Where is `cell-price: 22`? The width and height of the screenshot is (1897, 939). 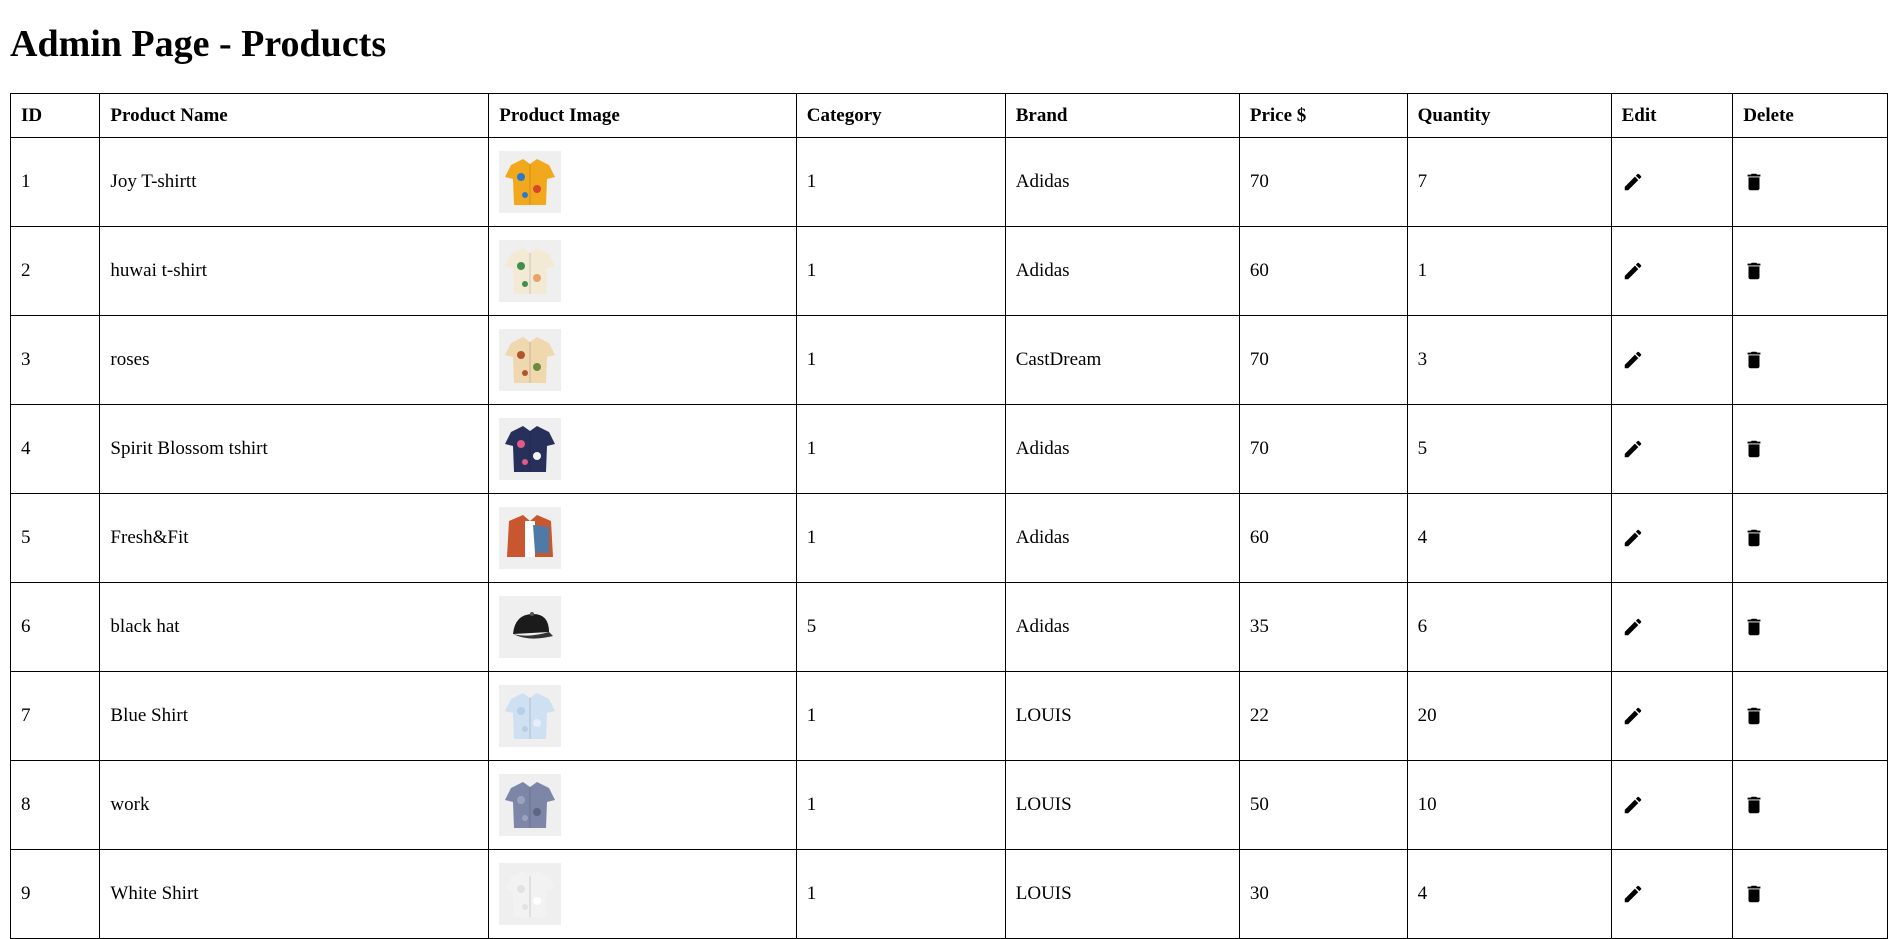
cell-price: 22 is located at coordinates (1323, 716).